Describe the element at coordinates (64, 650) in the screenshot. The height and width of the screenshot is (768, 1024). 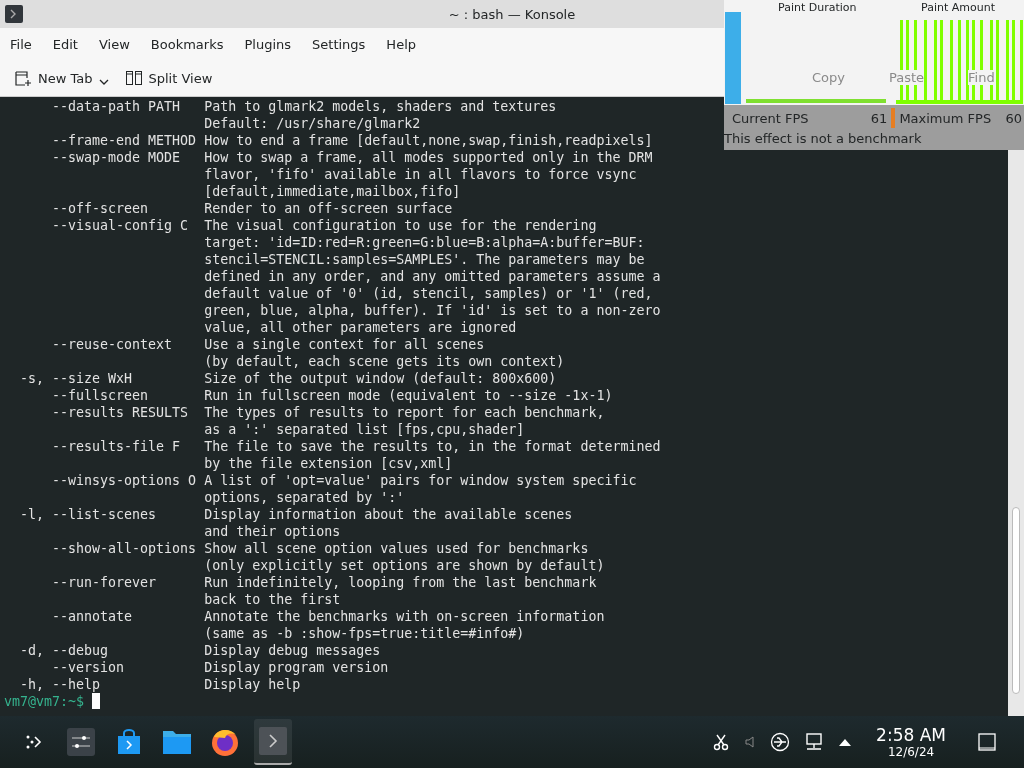
I see `option-text: -d, --debug` at that location.